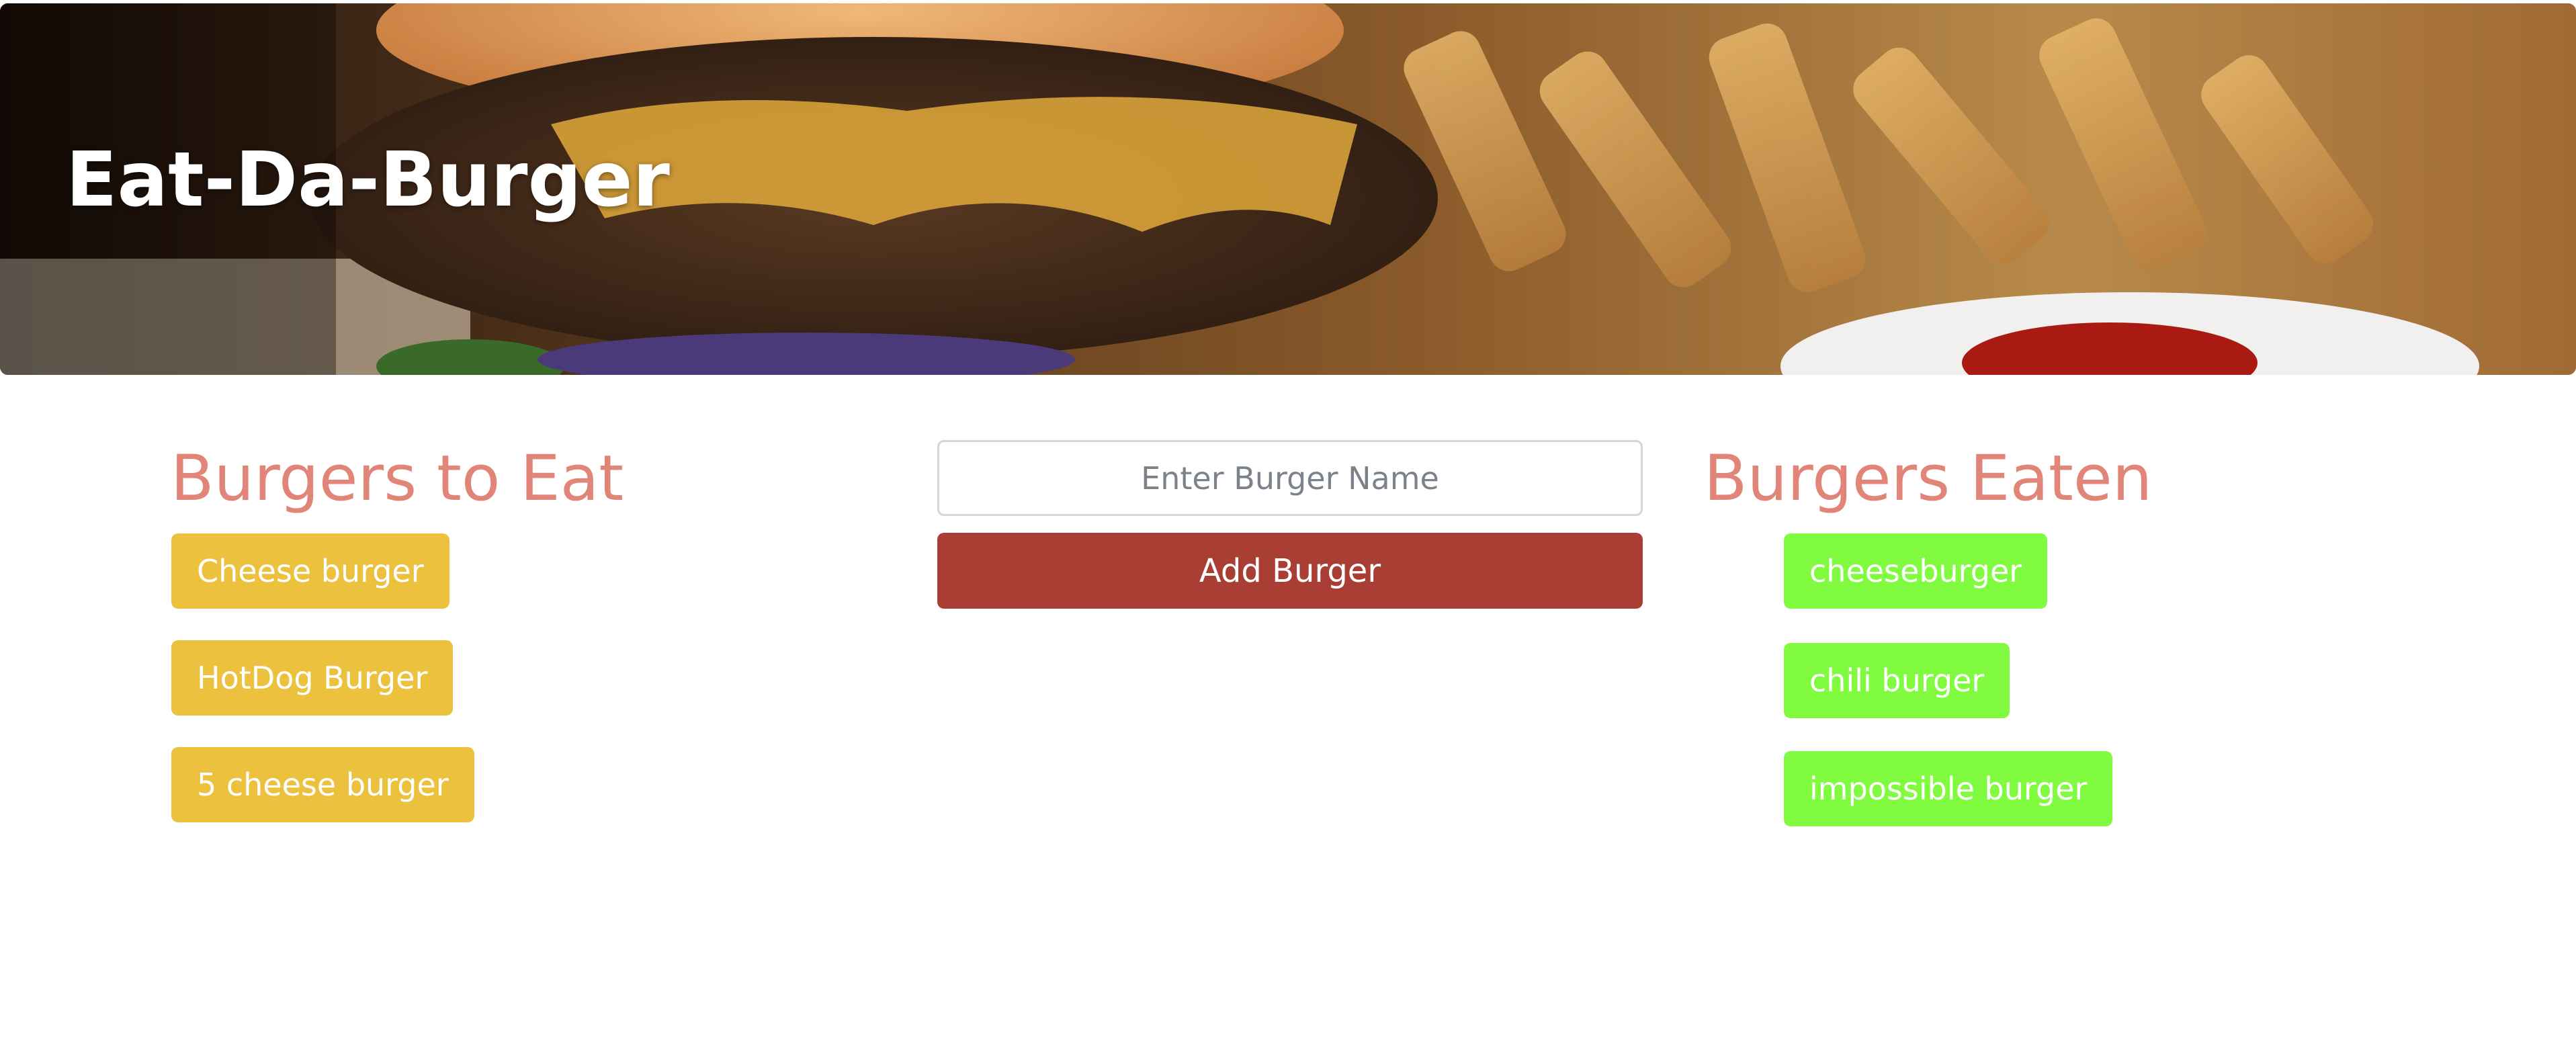  What do you see at coordinates (397, 478) in the screenshot?
I see `to-eat-heading: Burgers to Eat` at bounding box center [397, 478].